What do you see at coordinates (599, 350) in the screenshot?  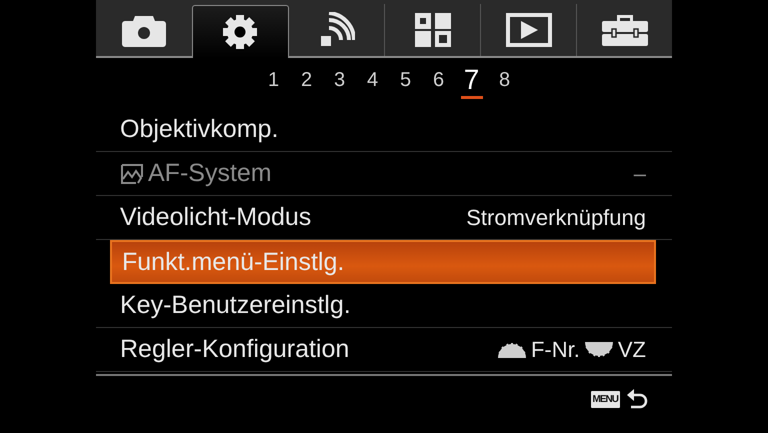 I see `rear-dial-icon` at bounding box center [599, 350].